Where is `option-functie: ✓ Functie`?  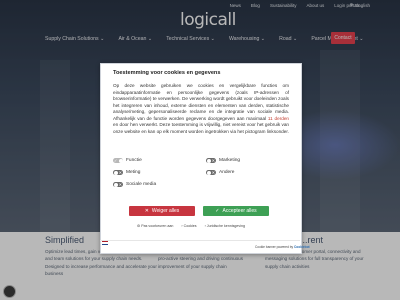
option-functie: ✓ Functie is located at coordinates (127, 160).